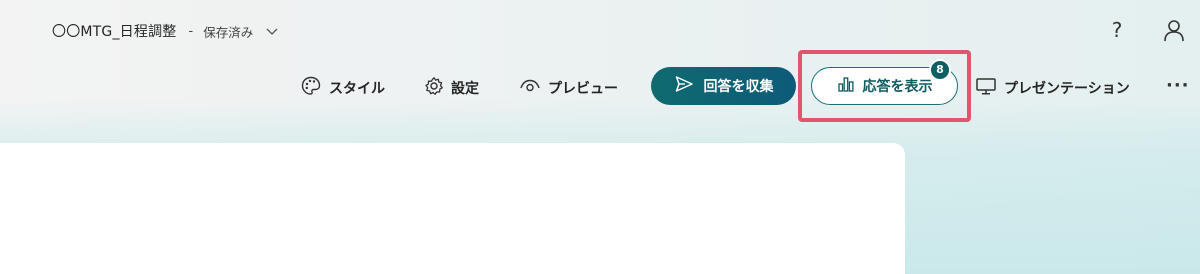  I want to click on more-options-icon: ···, so click(1178, 88).